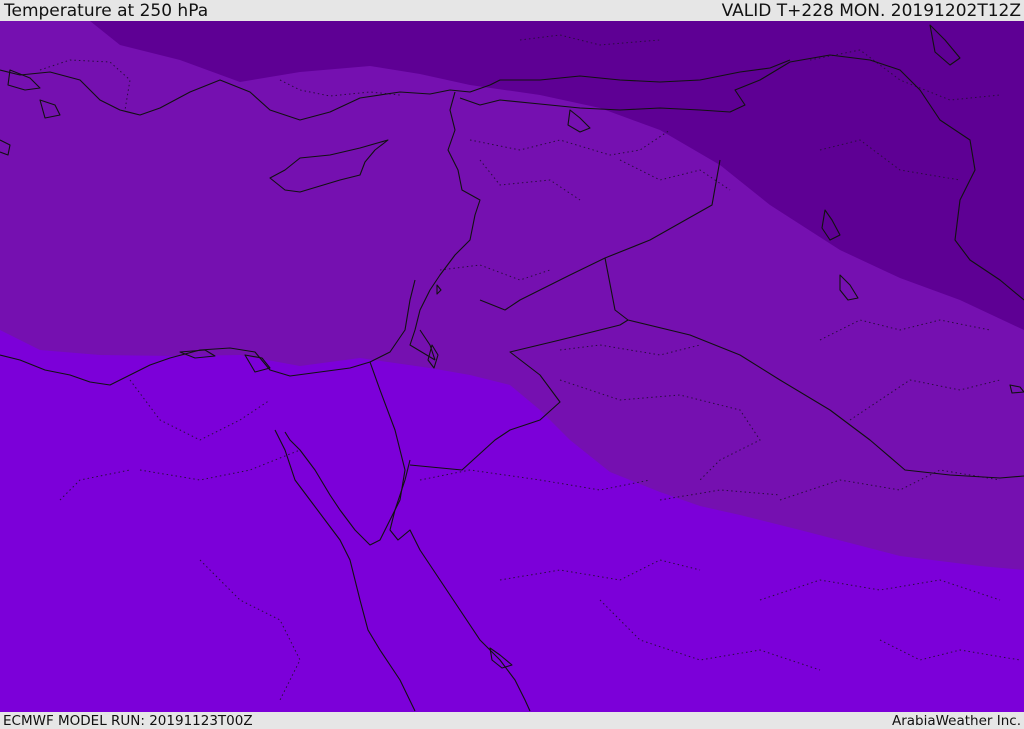  I want to click on valid-time-label: VALID T+228 MON. 20191202T12Z, so click(871, 10).